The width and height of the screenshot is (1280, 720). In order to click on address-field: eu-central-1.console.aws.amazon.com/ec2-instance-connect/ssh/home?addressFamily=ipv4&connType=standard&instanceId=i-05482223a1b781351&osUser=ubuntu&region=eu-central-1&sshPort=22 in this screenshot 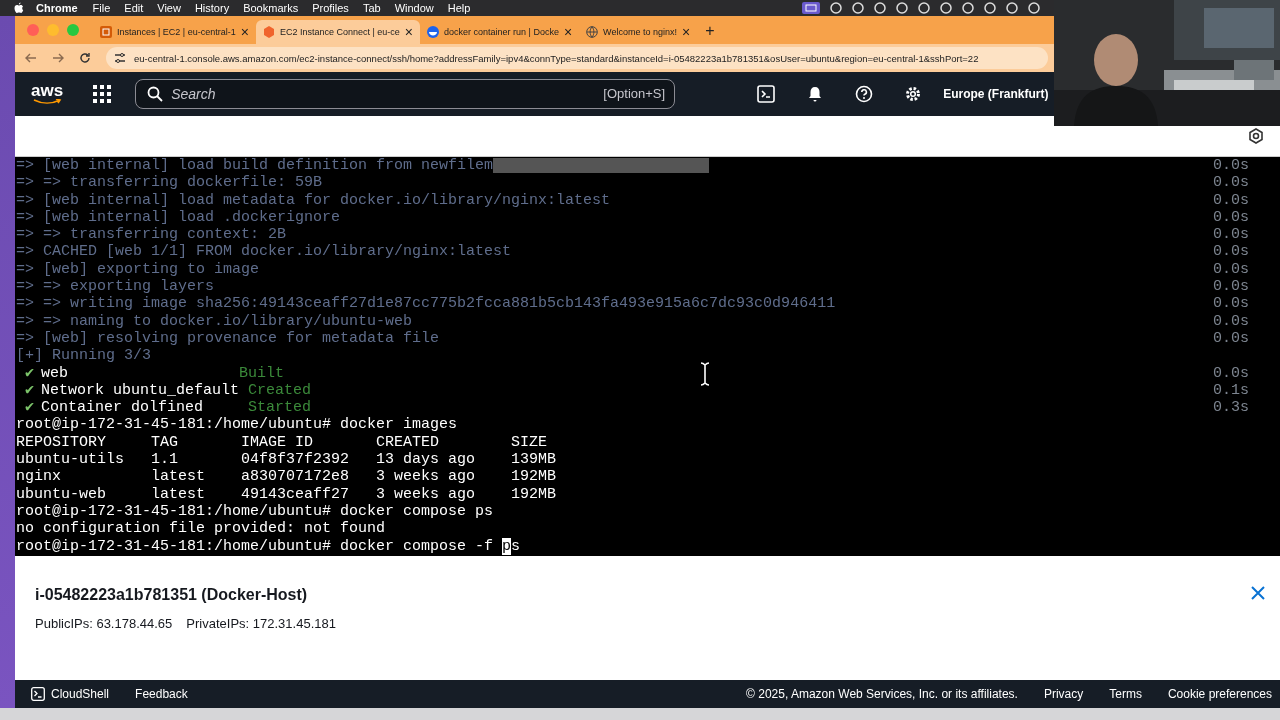, I will do `click(577, 58)`.